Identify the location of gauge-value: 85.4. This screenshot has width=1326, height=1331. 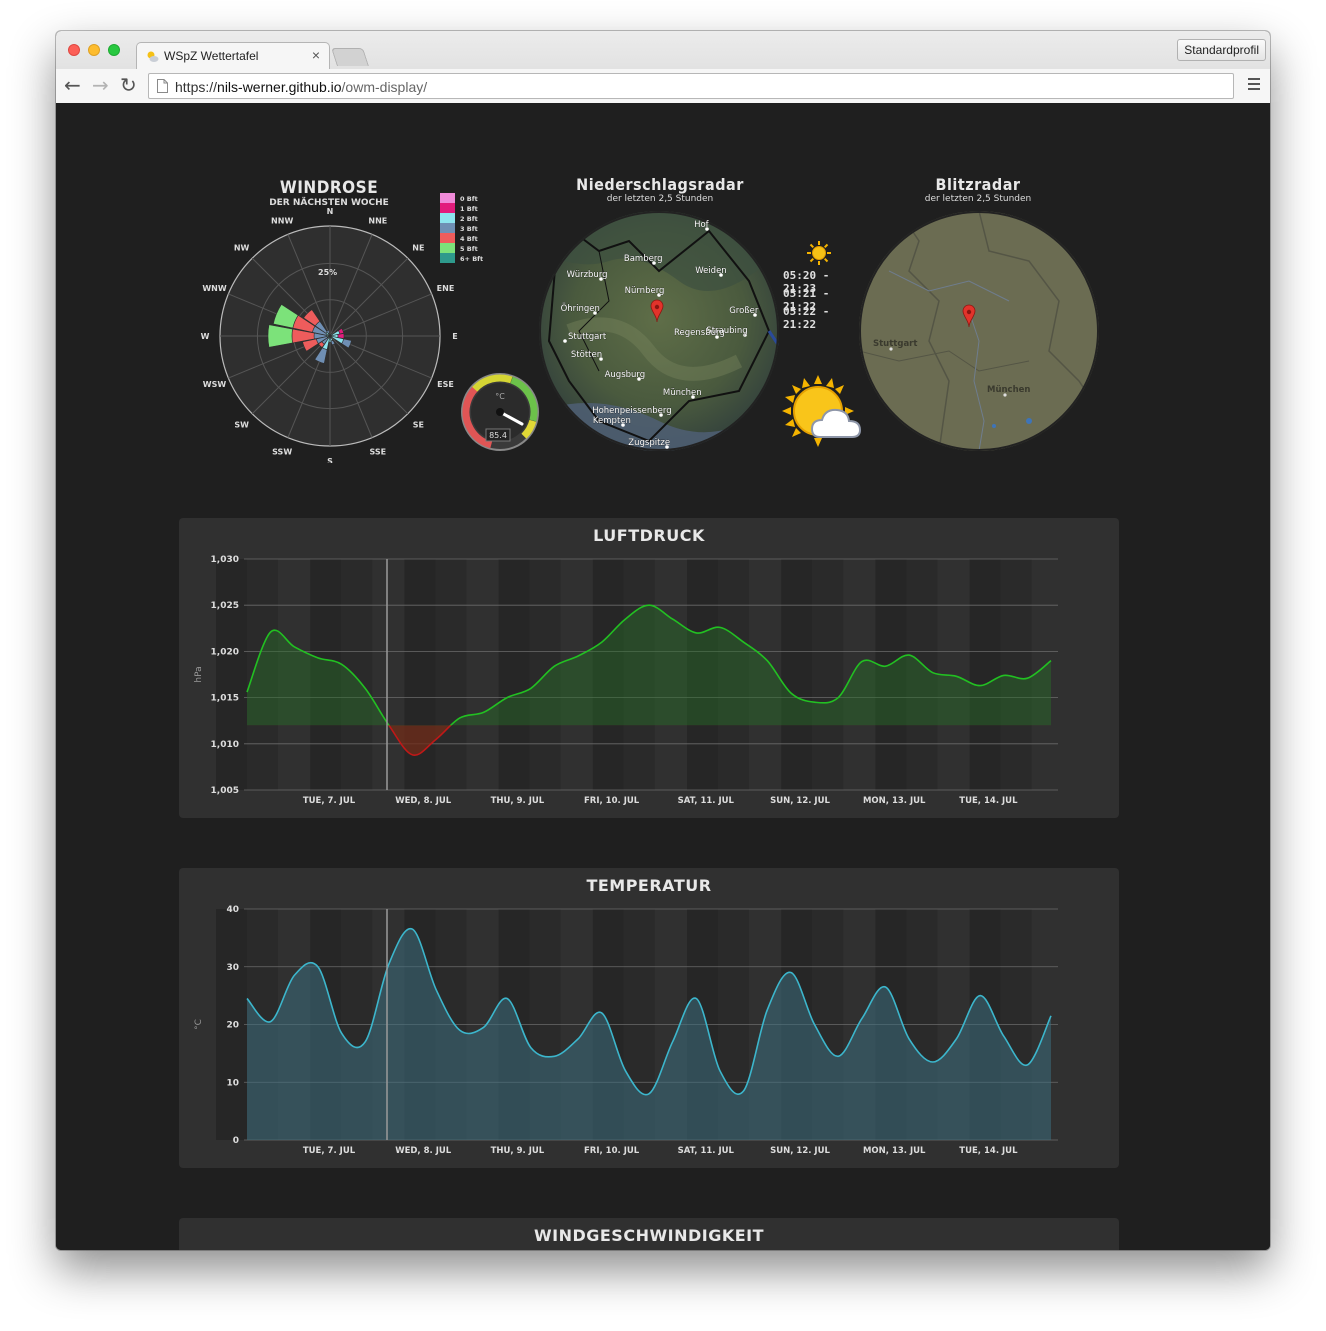
(498, 435).